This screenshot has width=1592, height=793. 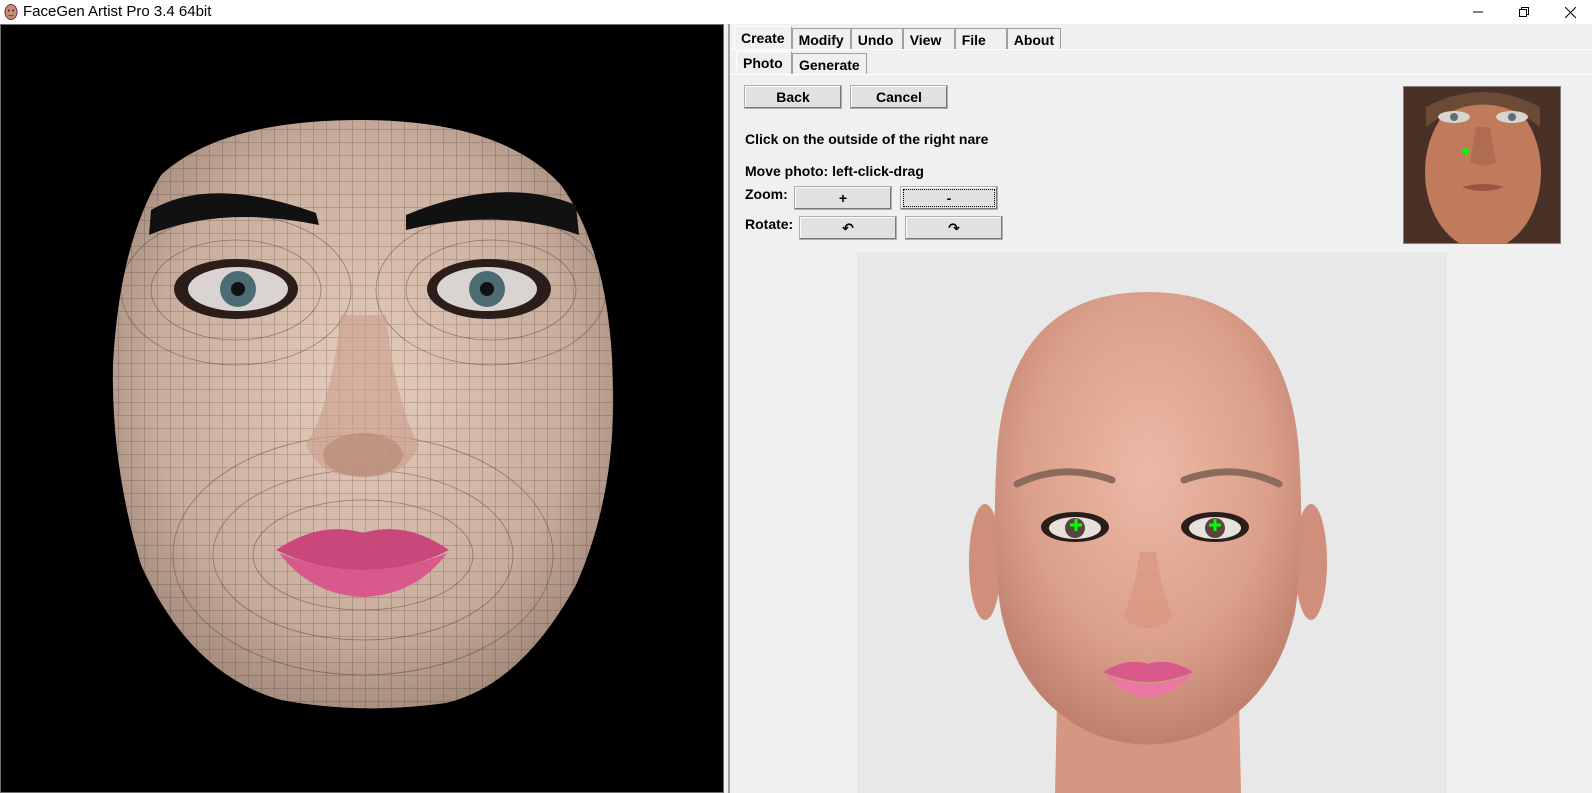 What do you see at coordinates (834, 171) in the screenshot?
I see `move-photo-hint: Move photo: left-click-drag` at bounding box center [834, 171].